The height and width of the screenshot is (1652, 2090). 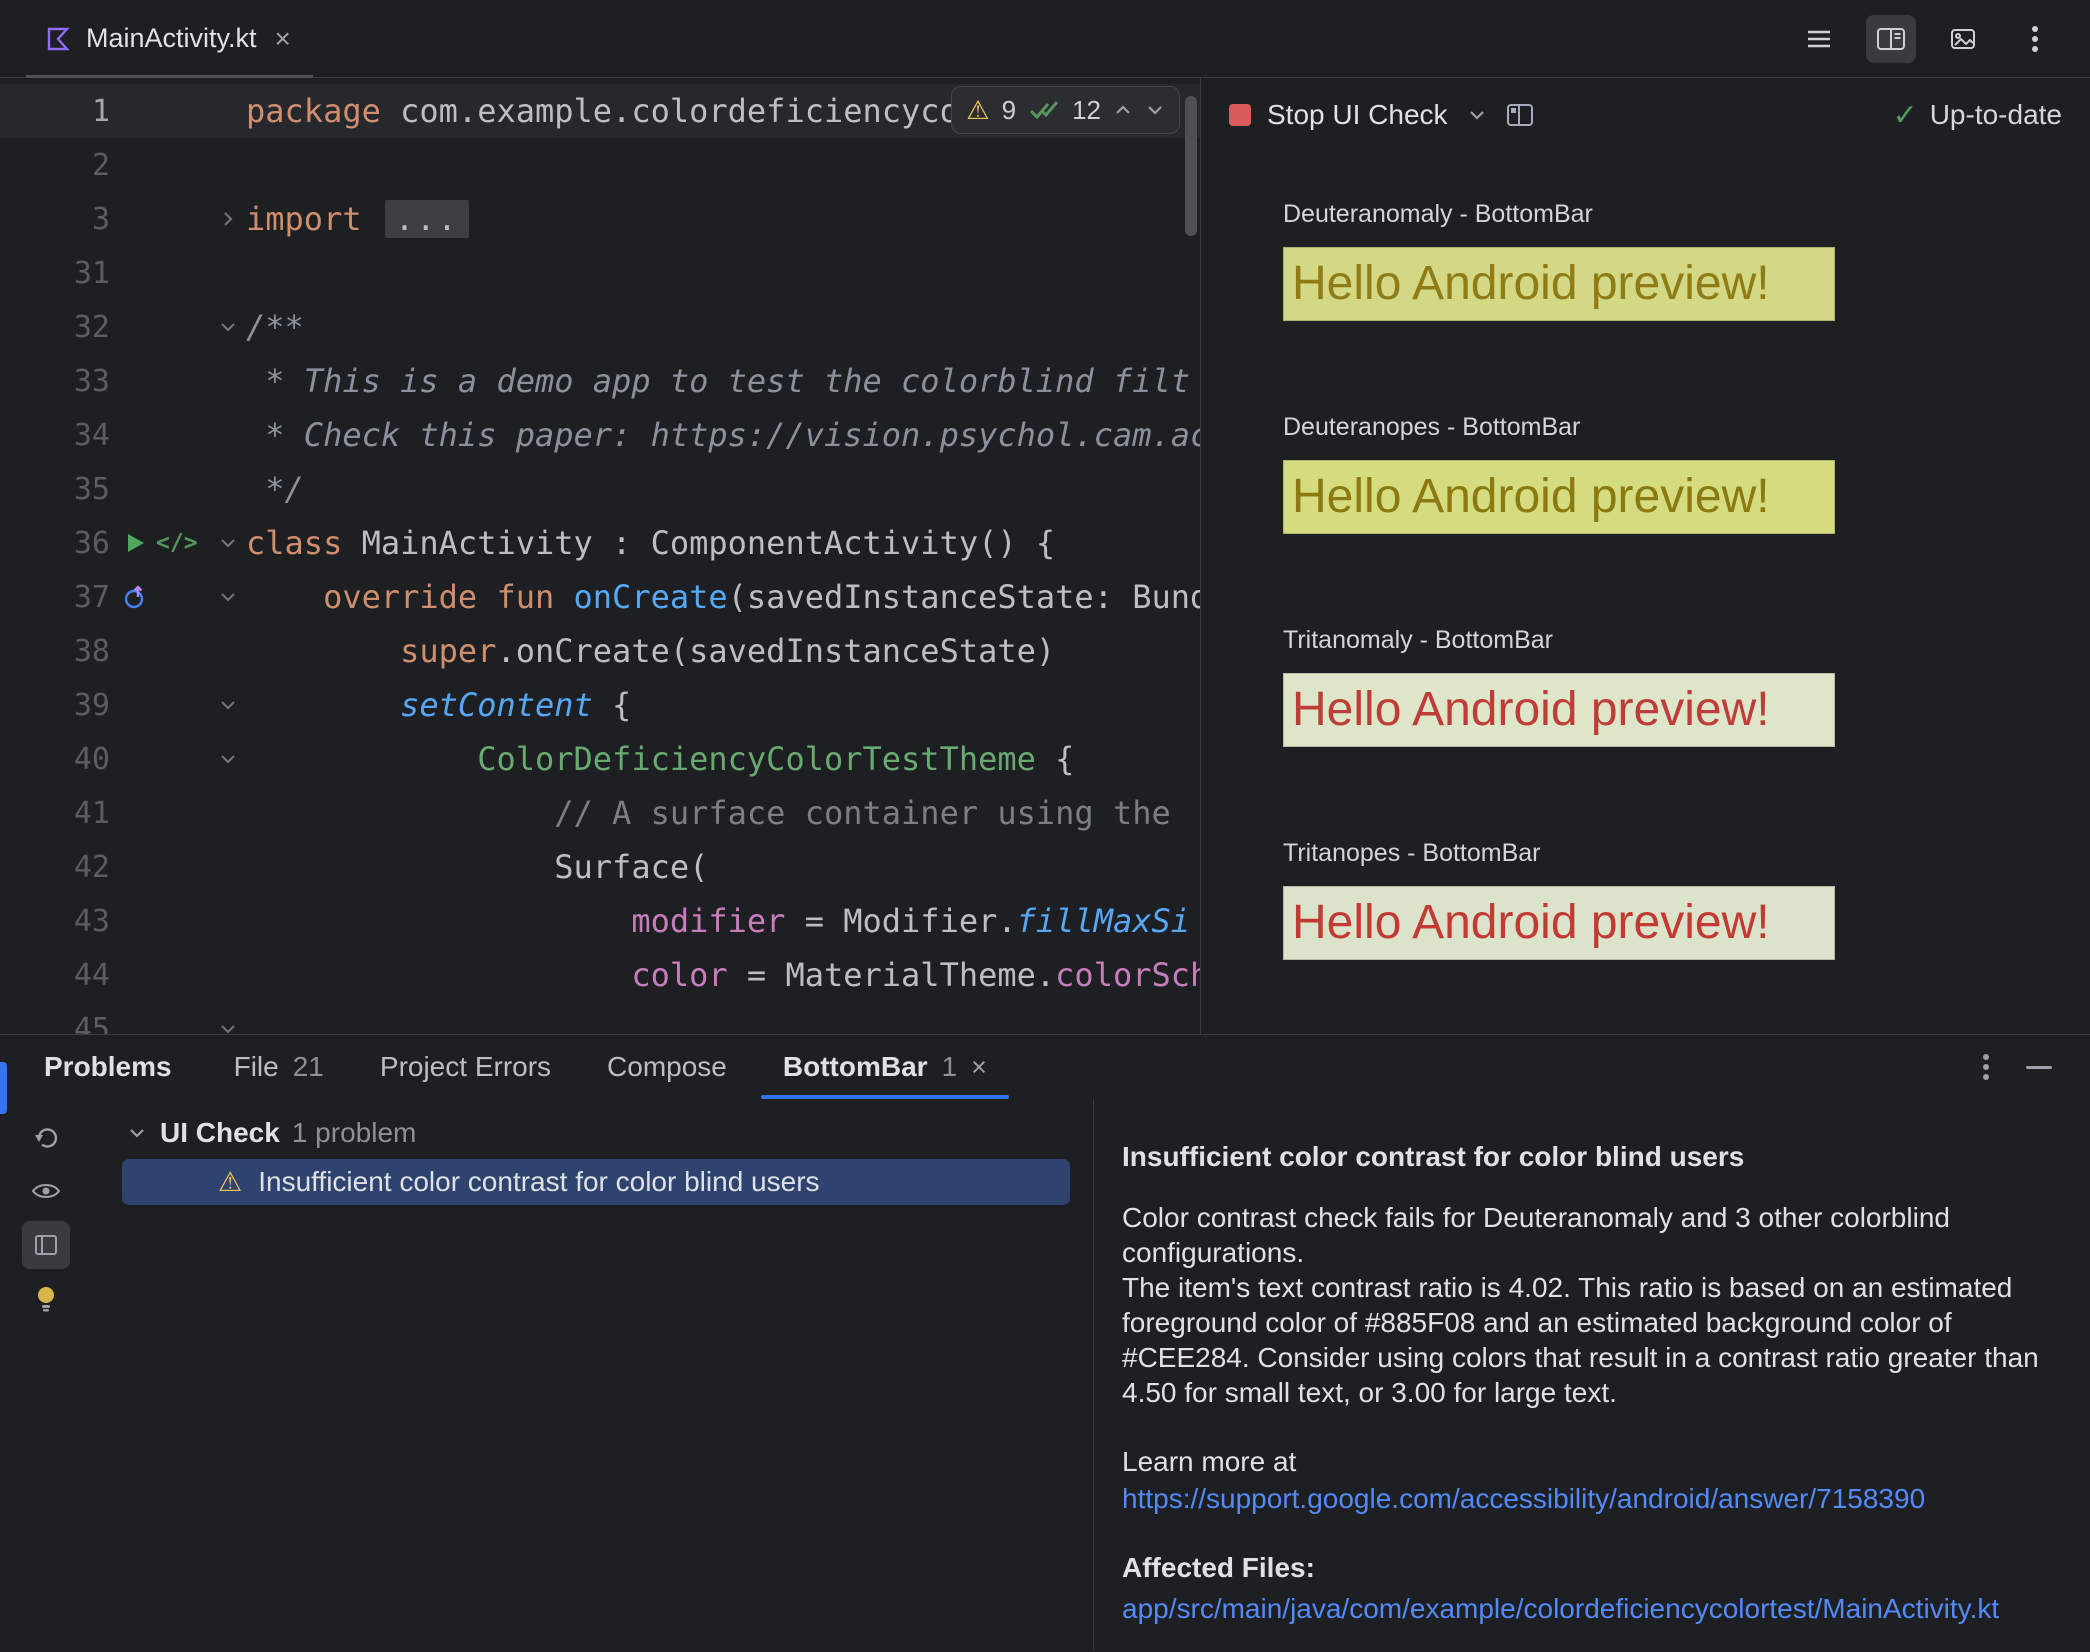 I want to click on tab-label: Compose, so click(x=667, y=1066).